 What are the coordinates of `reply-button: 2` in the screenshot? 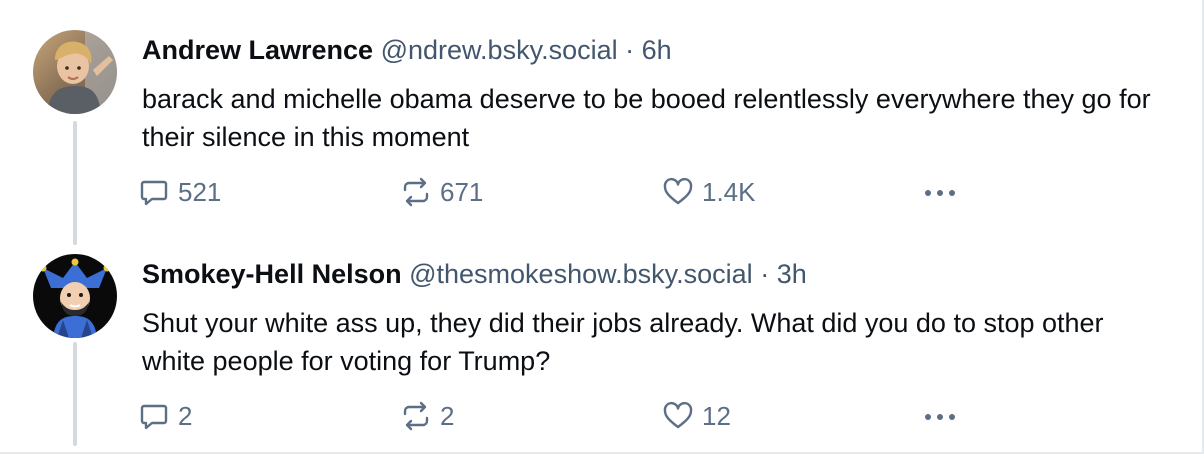 It's located at (165, 416).